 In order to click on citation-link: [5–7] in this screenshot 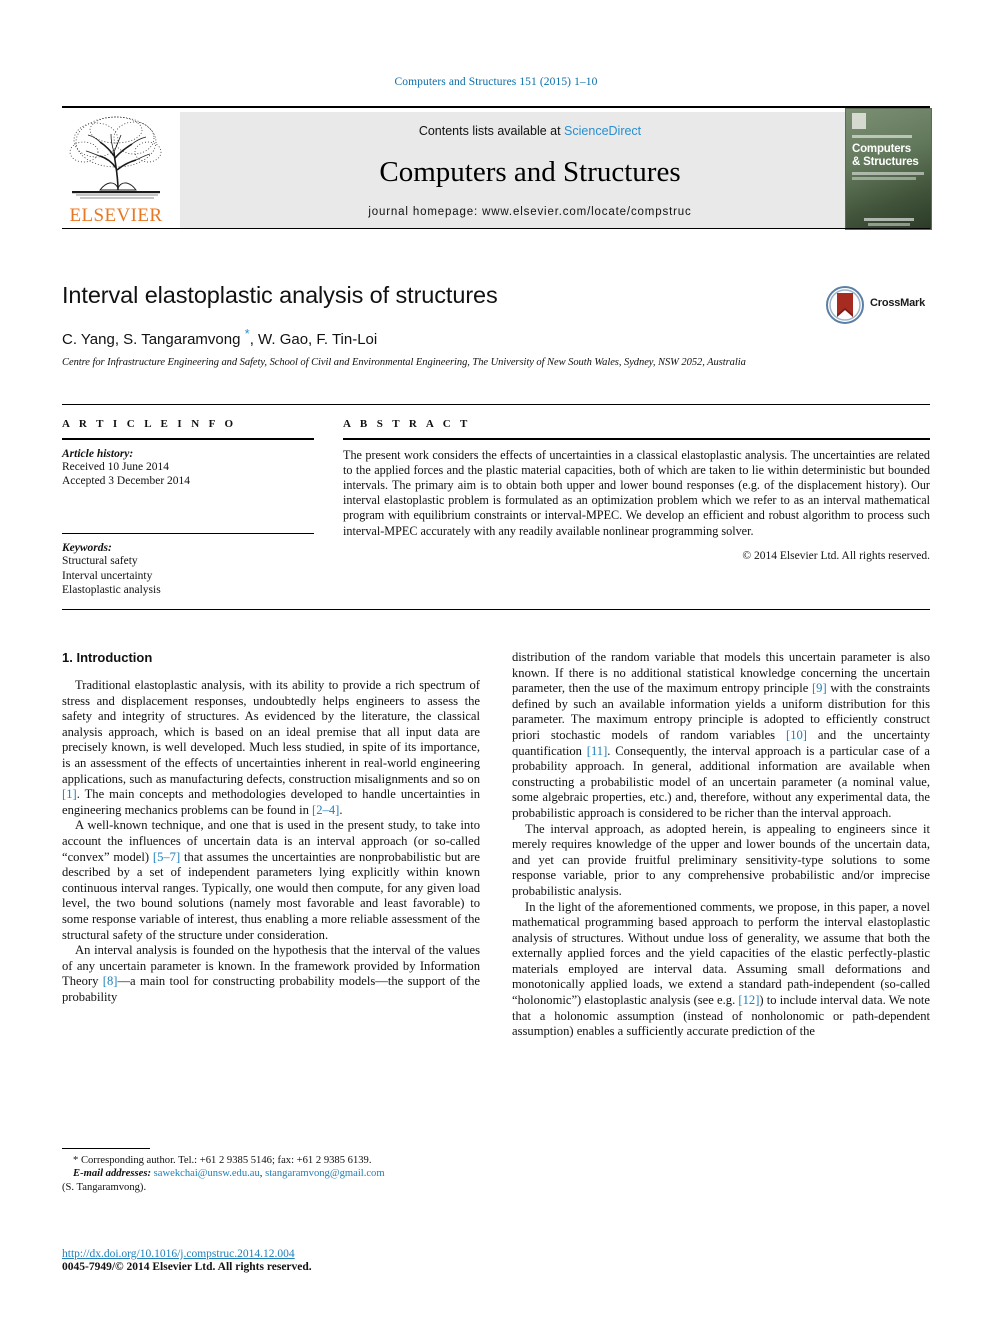, I will do `click(166, 857)`.